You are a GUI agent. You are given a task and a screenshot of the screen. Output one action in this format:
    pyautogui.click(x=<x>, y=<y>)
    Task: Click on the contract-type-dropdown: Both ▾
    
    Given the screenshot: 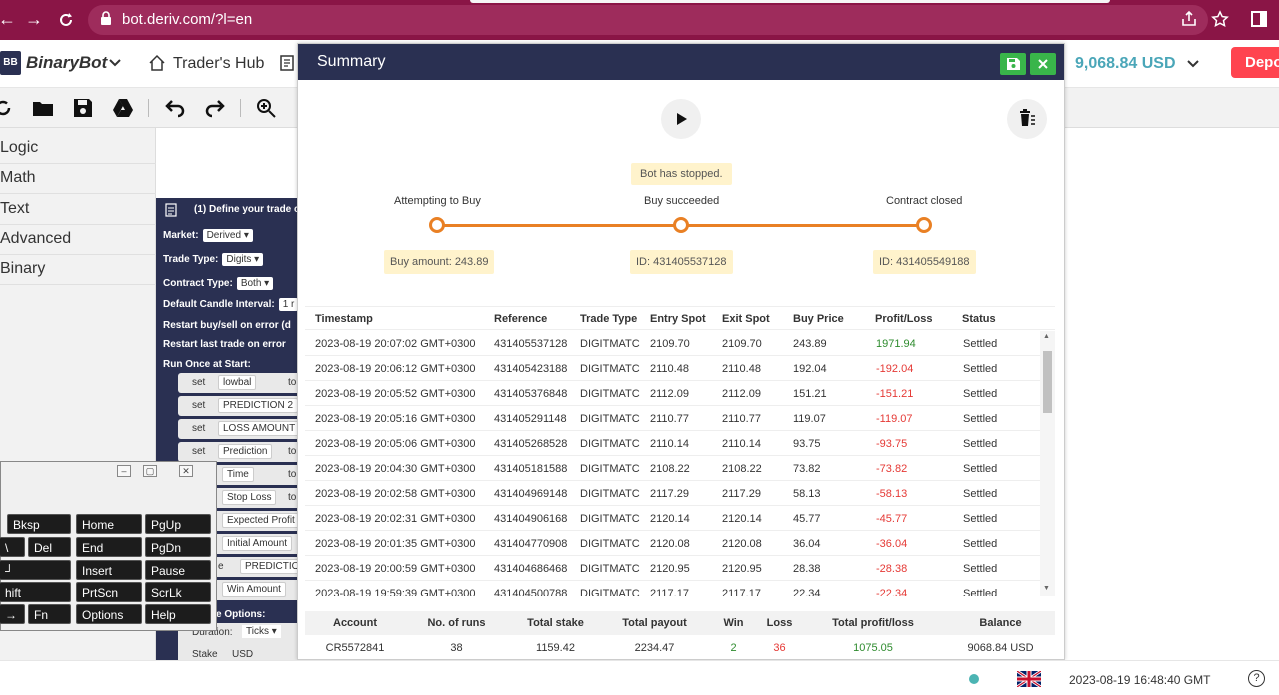 What is the action you would take?
    pyautogui.click(x=255, y=283)
    